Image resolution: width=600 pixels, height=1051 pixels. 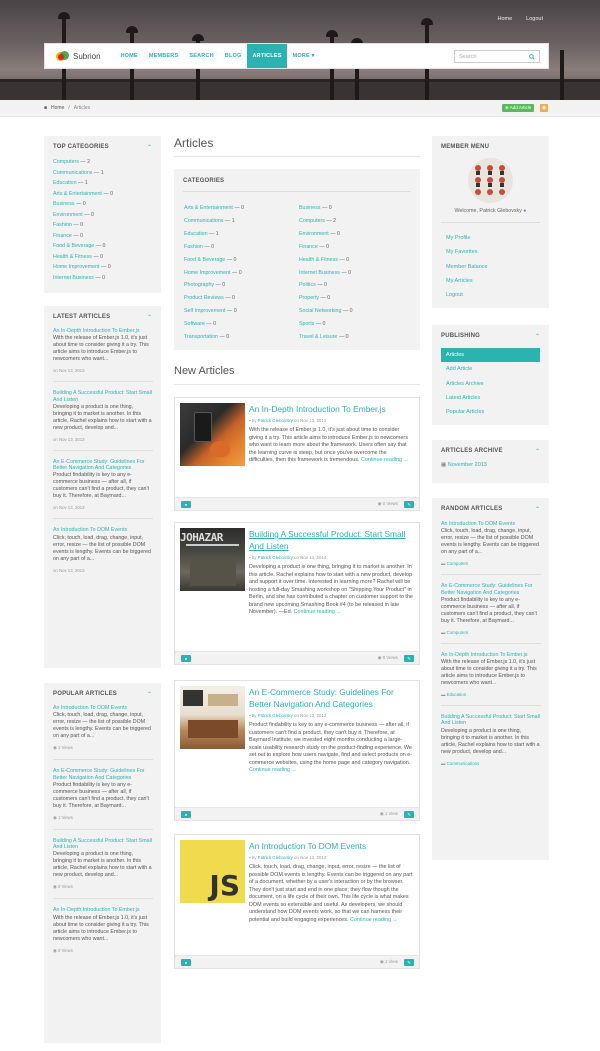 What do you see at coordinates (505, 19) in the screenshot?
I see `top-link-home: Home` at bounding box center [505, 19].